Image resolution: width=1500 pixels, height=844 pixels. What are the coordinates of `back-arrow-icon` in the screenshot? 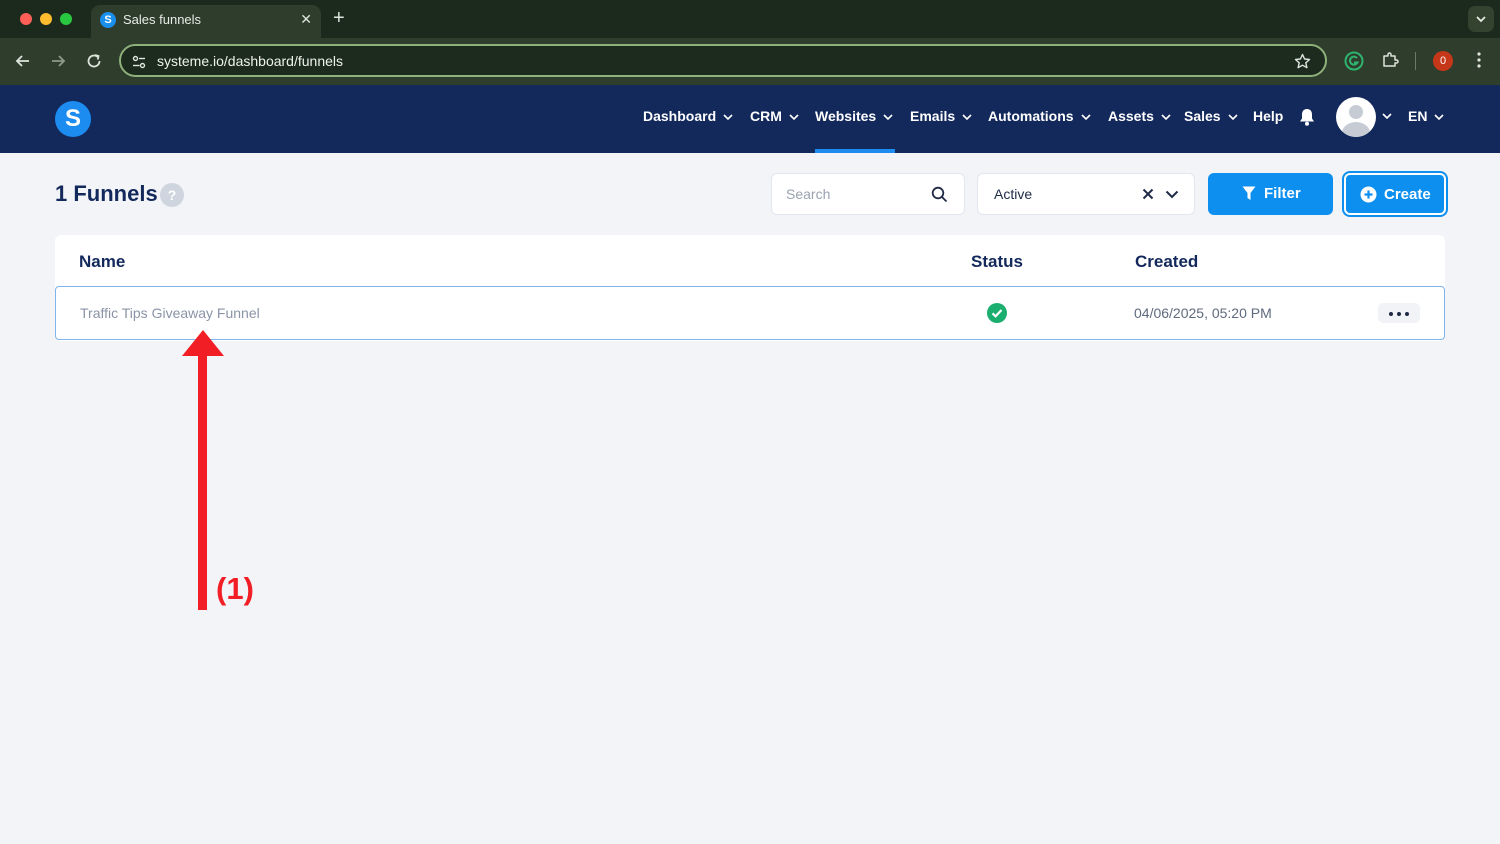 It's located at (23, 61).